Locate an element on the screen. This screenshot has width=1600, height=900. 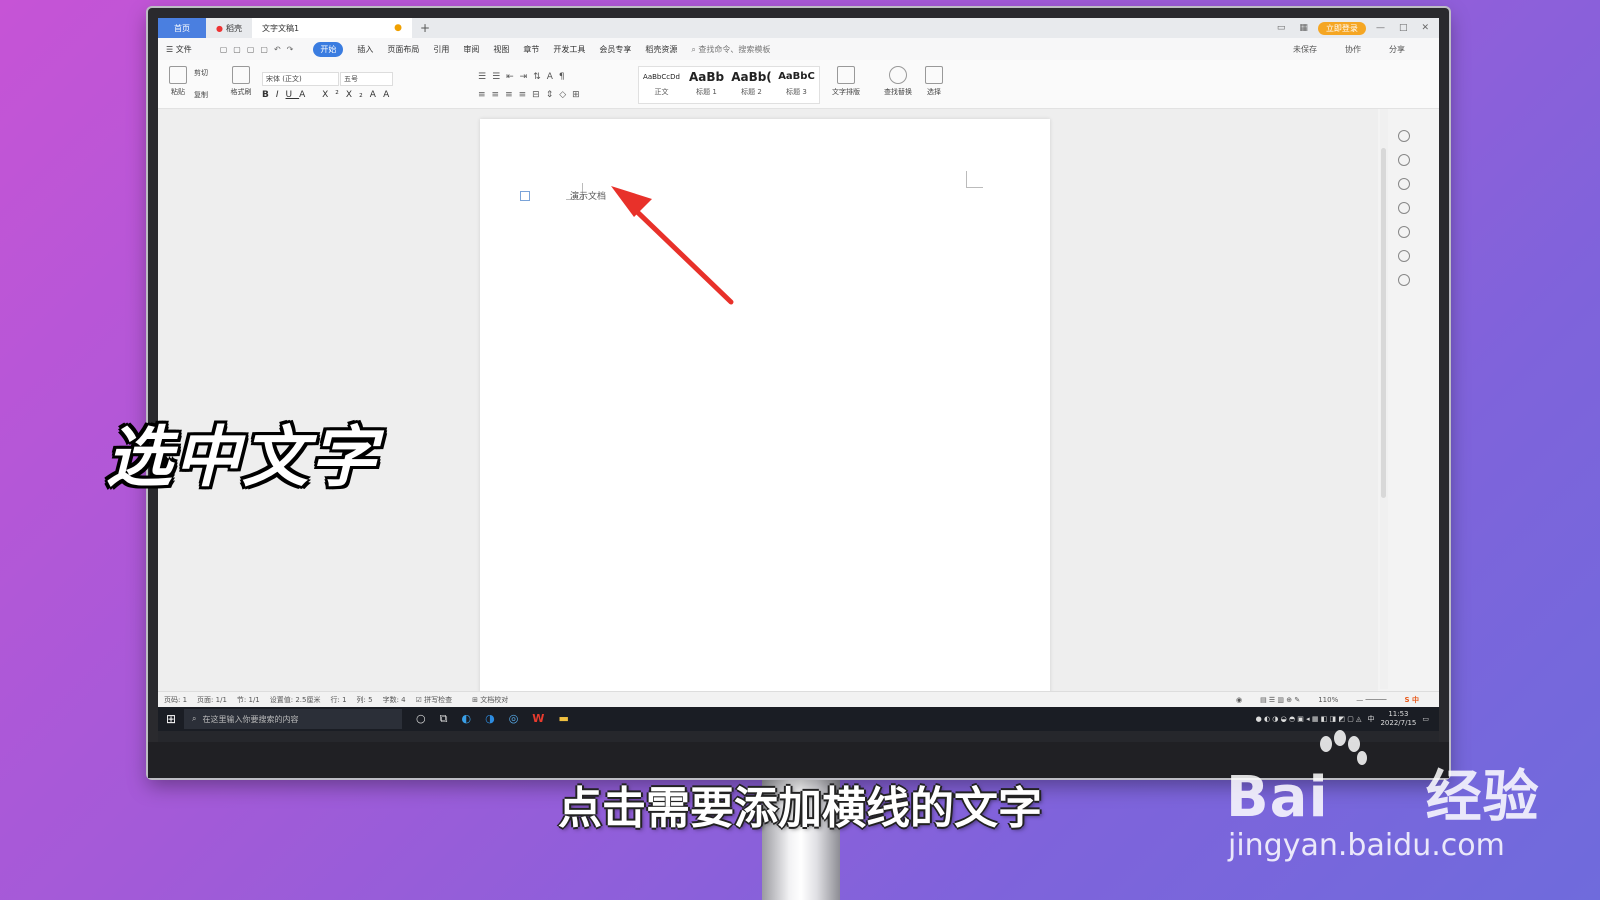
proofread-button: ⊞ 文档校对 is located at coordinates (495, 700).